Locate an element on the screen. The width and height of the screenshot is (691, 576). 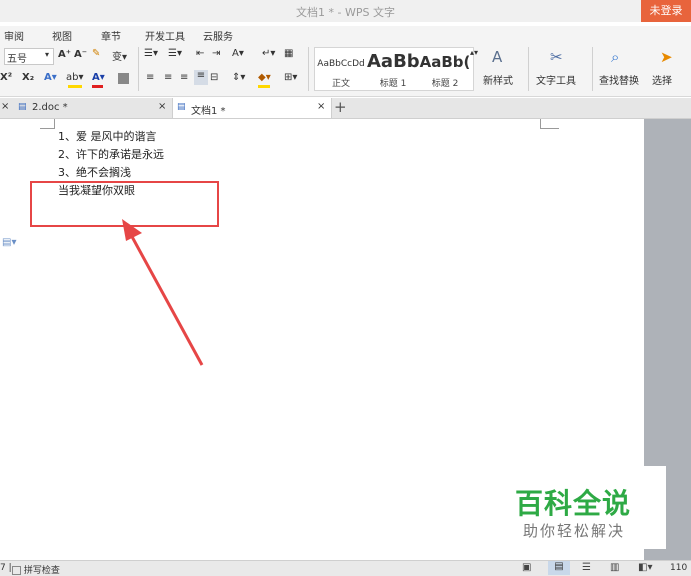
new-style-label: 新样式 is located at coordinates (498, 81).